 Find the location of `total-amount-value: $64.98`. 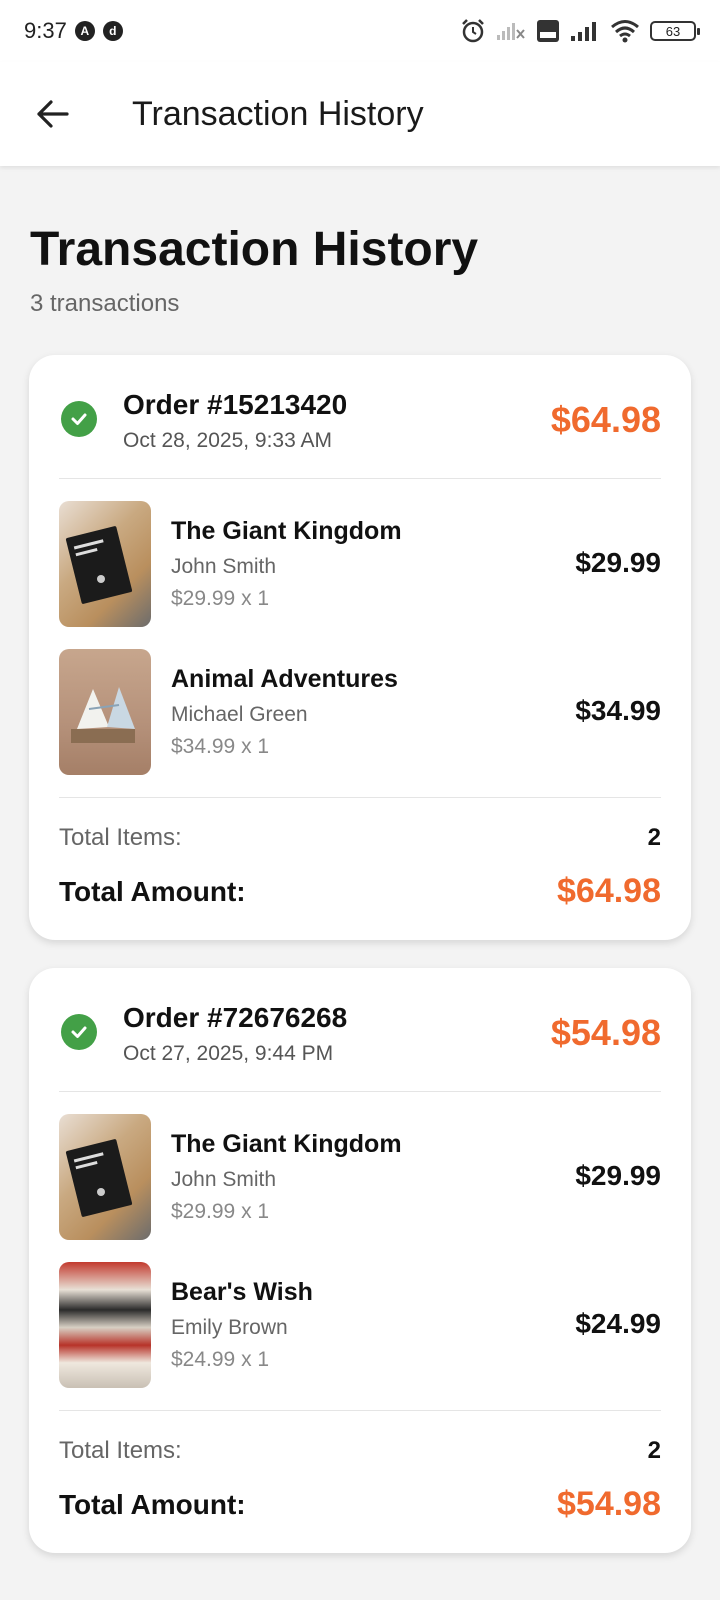

total-amount-value: $64.98 is located at coordinates (609, 891).